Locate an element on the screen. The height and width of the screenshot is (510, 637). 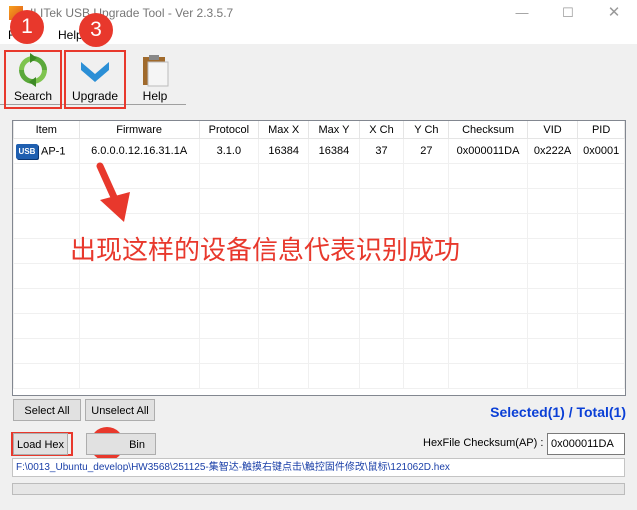
close-button: ✕ is located at coordinates (614, 13).